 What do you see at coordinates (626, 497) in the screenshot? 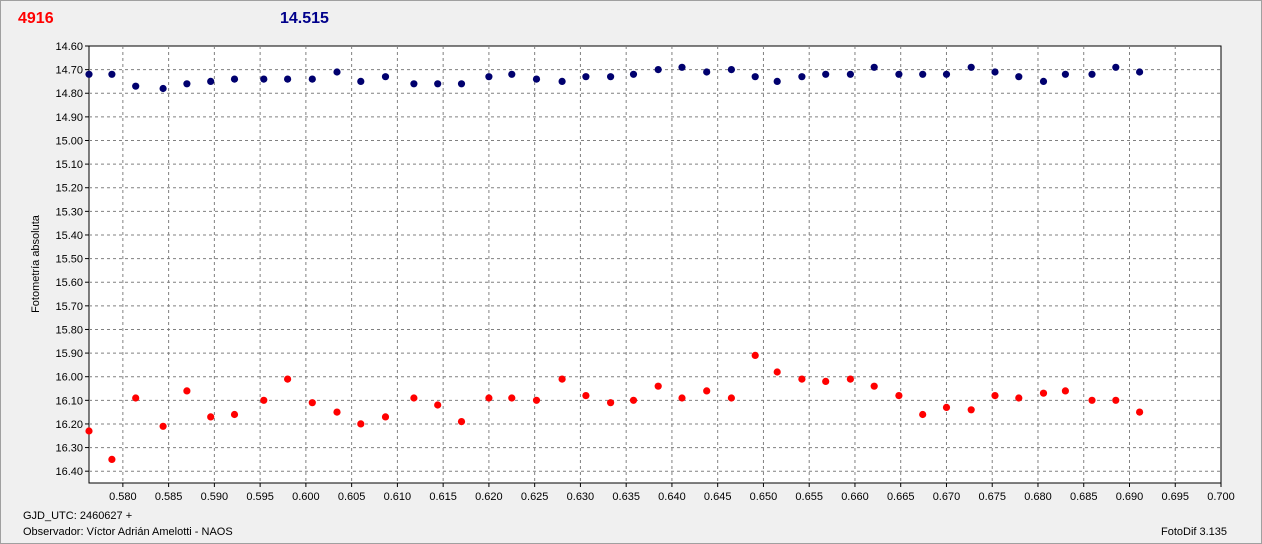
I see `x-tick-label: 0.635` at bounding box center [626, 497].